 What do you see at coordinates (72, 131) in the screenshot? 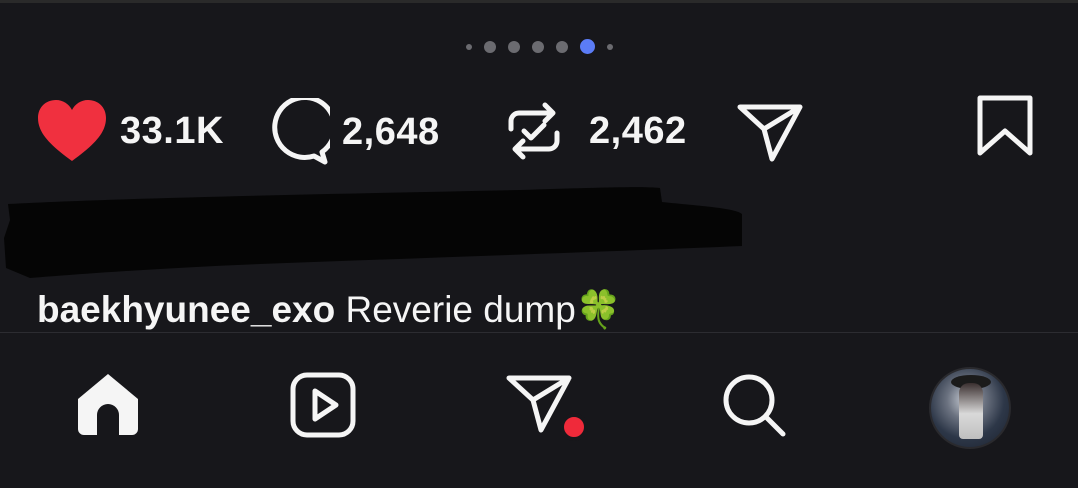
I see `heart-icon` at bounding box center [72, 131].